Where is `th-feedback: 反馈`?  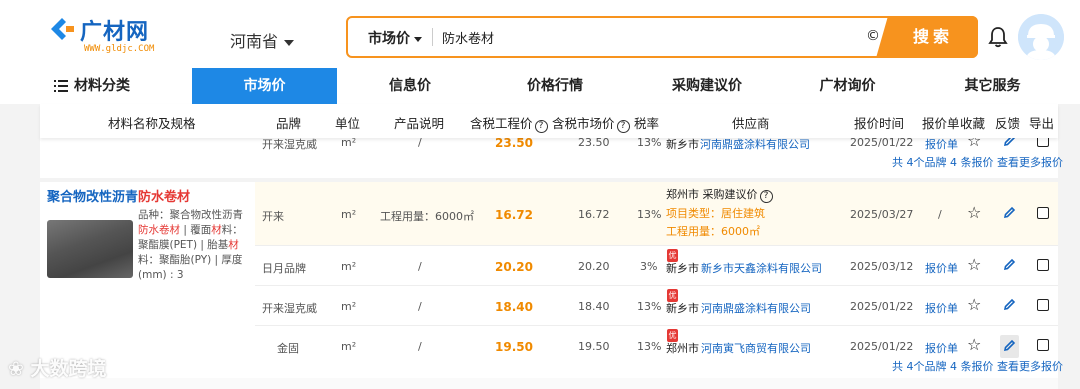
th-feedback: 反馈 is located at coordinates (1008, 123).